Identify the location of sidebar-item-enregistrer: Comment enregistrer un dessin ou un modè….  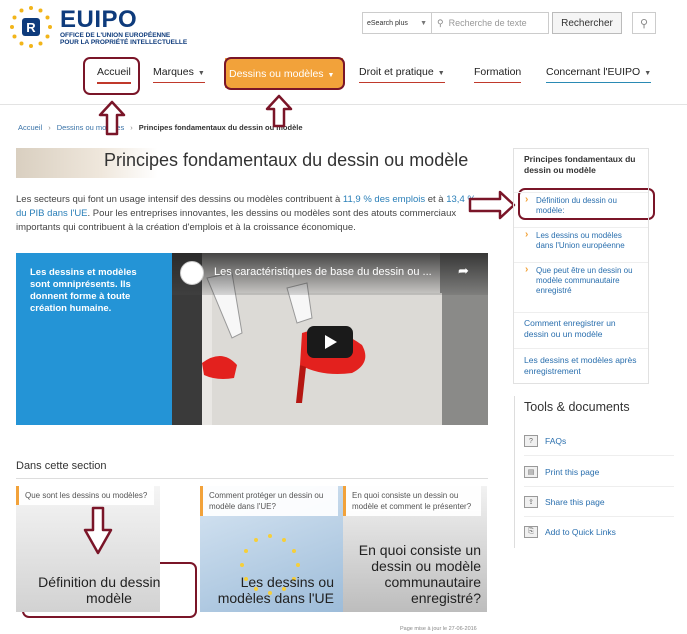
(583, 329).